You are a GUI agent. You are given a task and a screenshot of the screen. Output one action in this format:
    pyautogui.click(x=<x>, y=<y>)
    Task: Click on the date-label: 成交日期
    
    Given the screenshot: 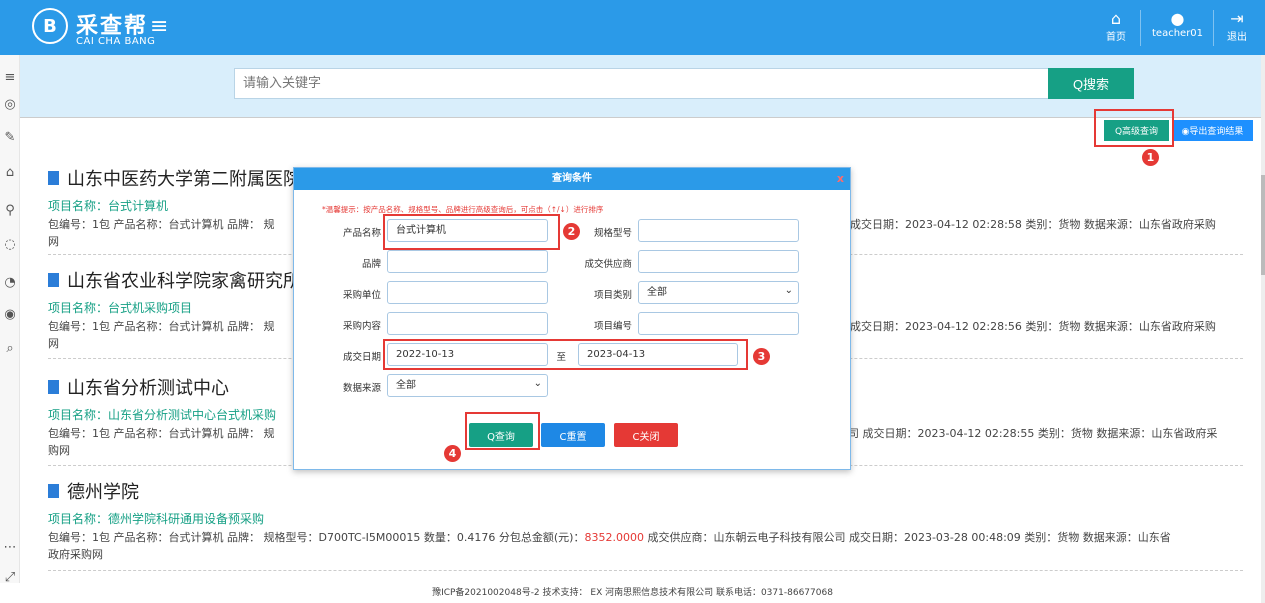 What is the action you would take?
    pyautogui.click(x=361, y=357)
    